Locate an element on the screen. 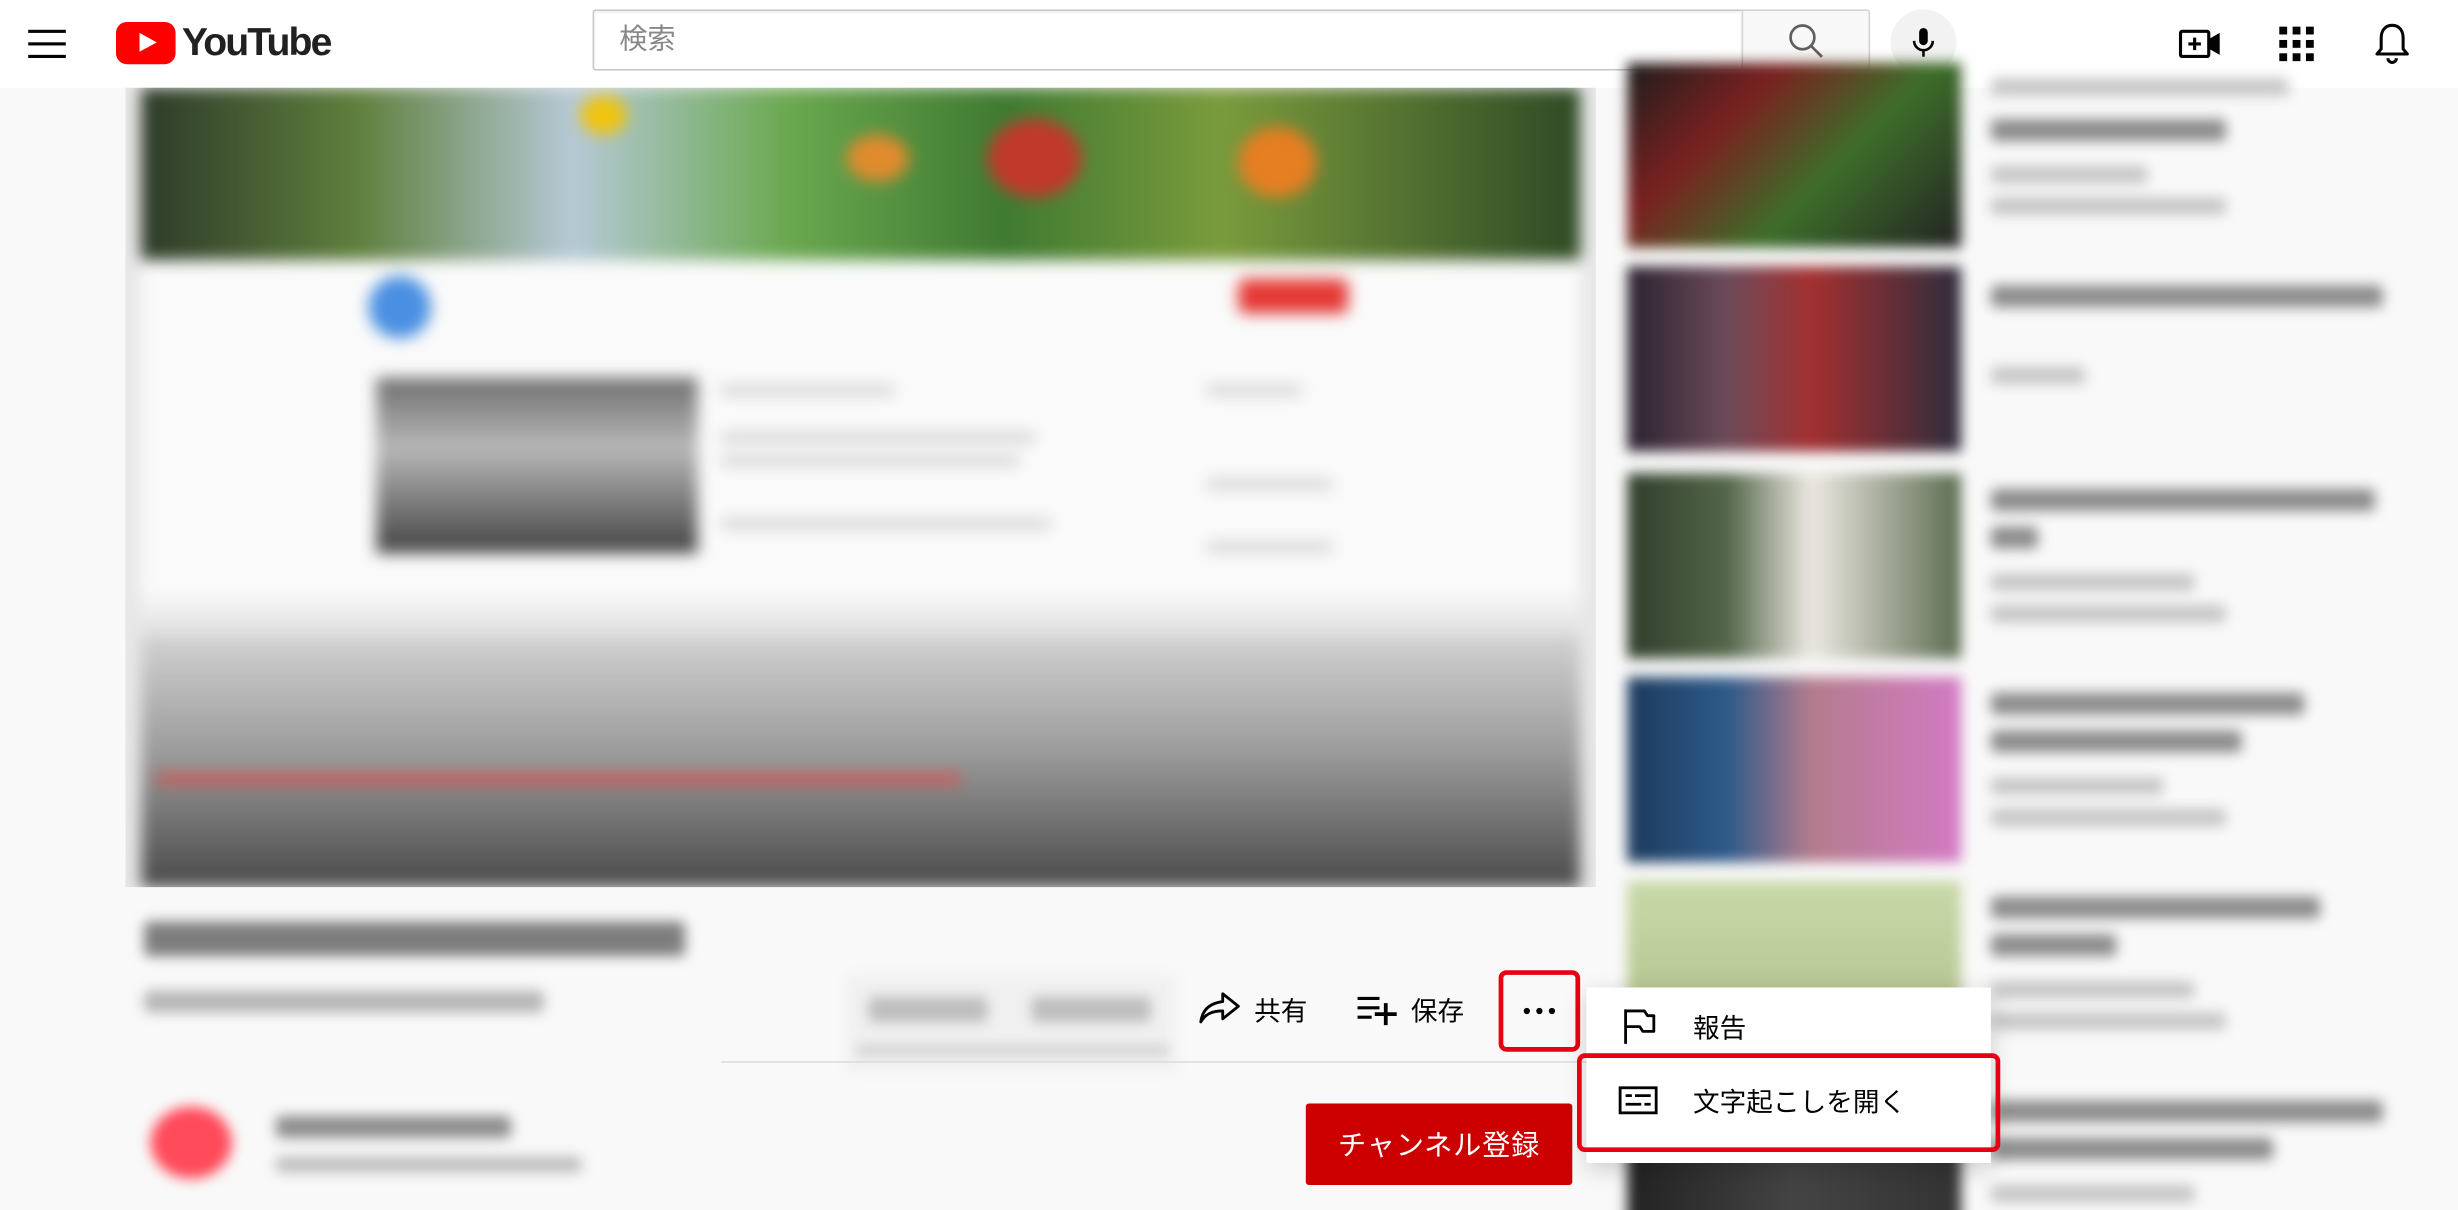 The width and height of the screenshot is (2458, 1210). more-actions-menu: 報告 文字起こしを開く is located at coordinates (1788, 1075).